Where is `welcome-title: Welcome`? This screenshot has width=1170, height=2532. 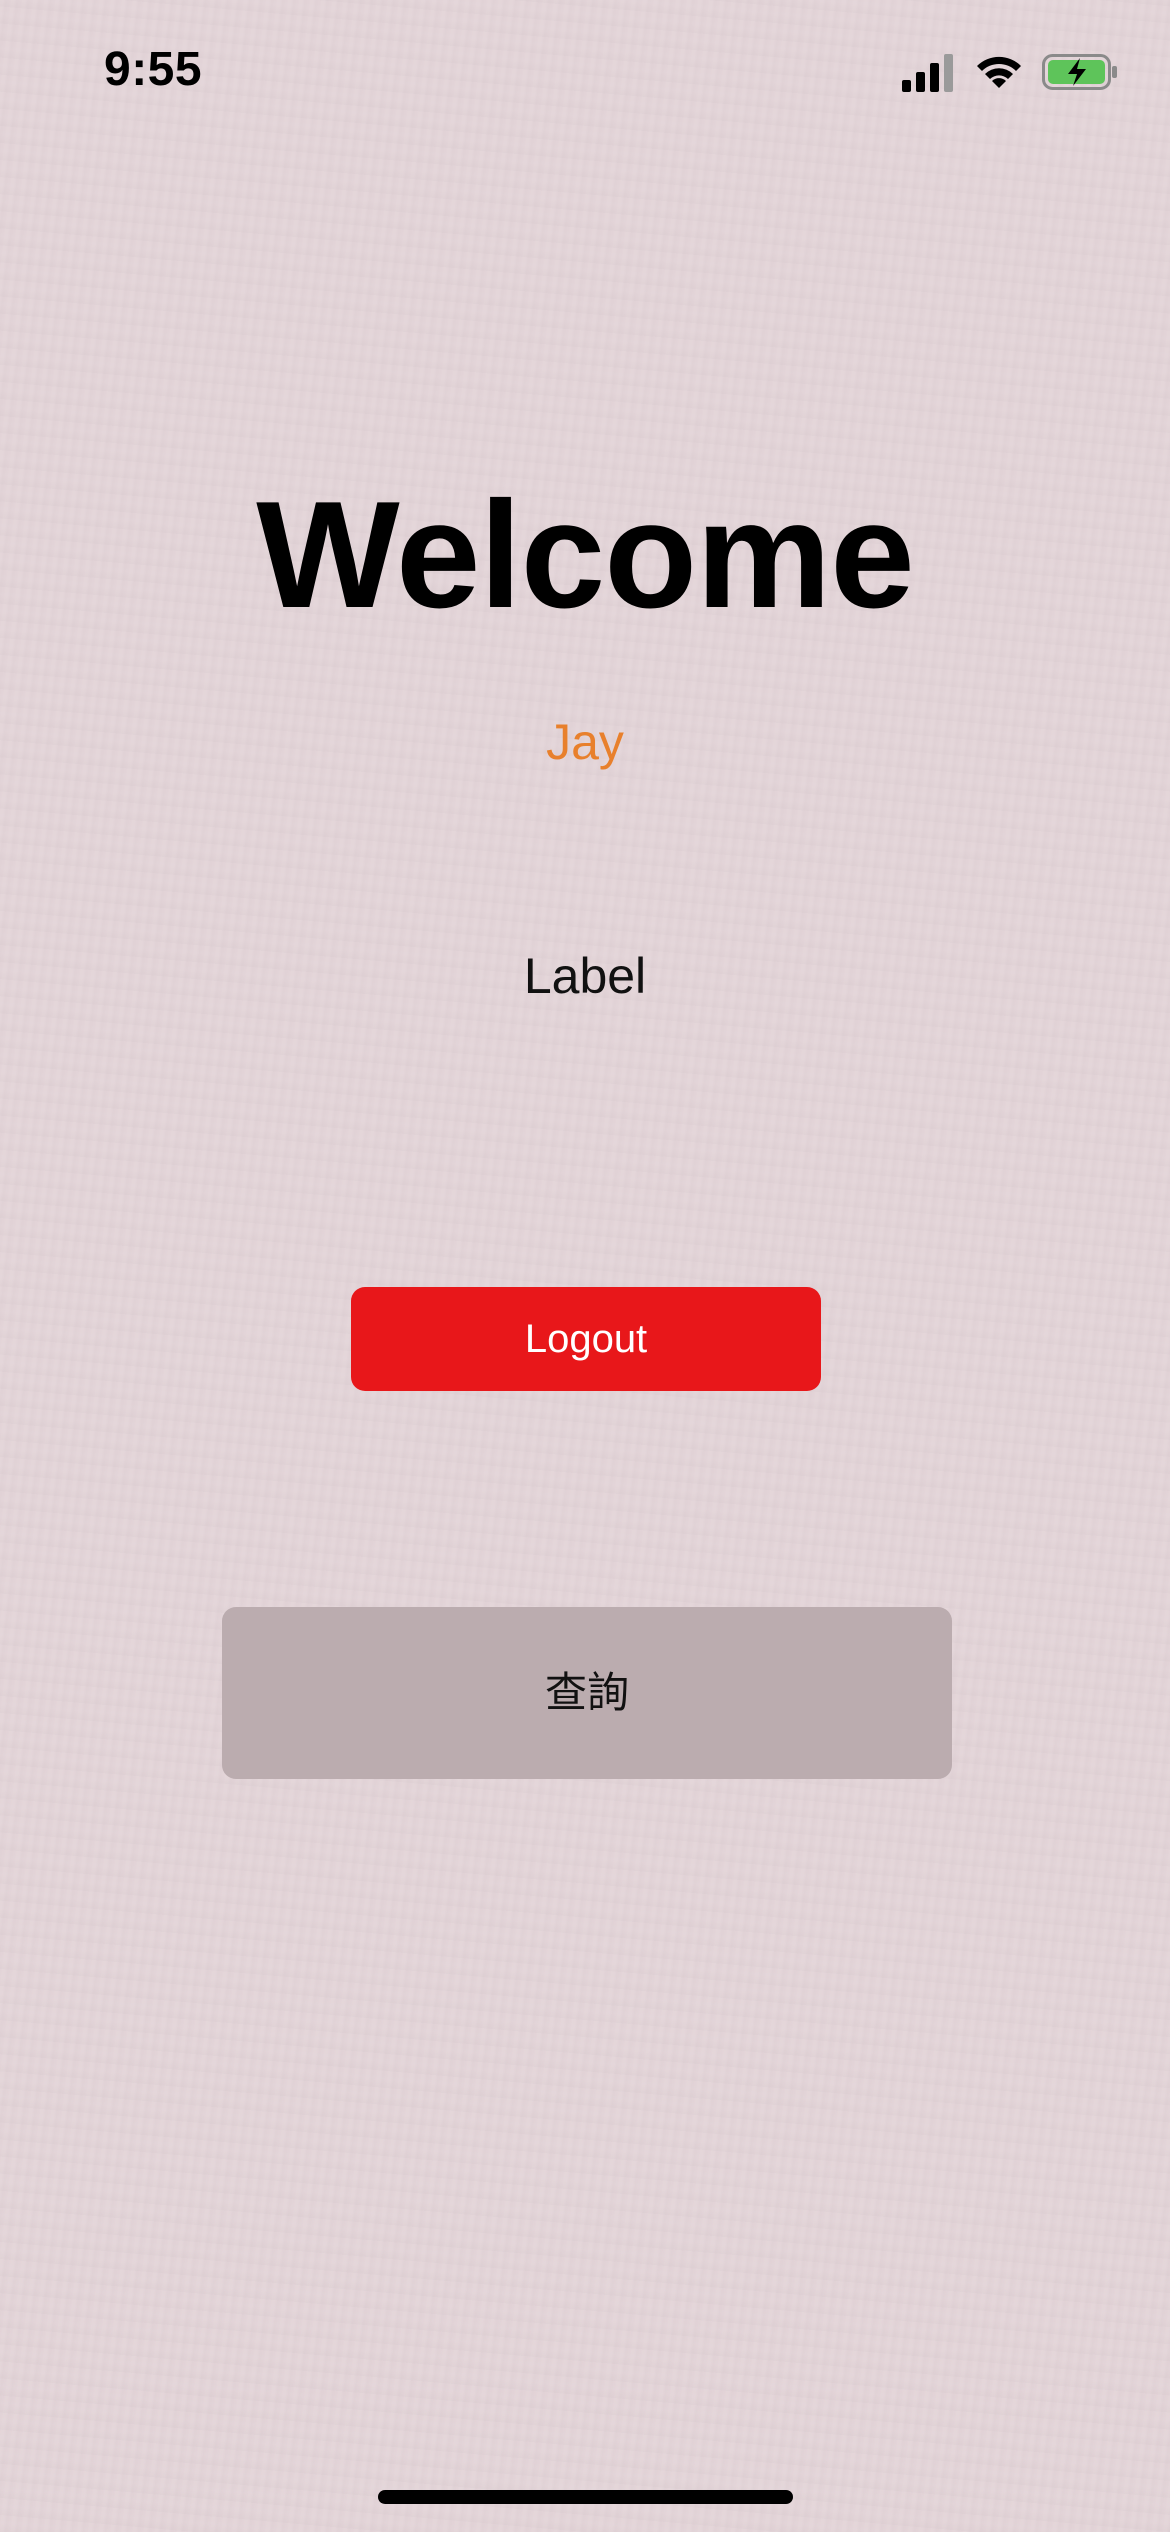
welcome-title: Welcome is located at coordinates (585, 555).